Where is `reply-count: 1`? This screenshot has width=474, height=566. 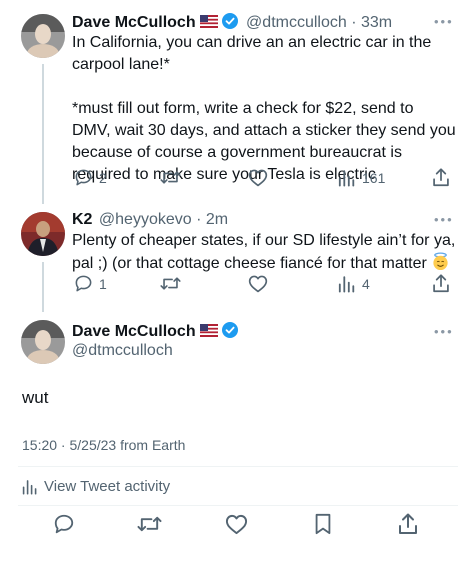 reply-count: 1 is located at coordinates (103, 283).